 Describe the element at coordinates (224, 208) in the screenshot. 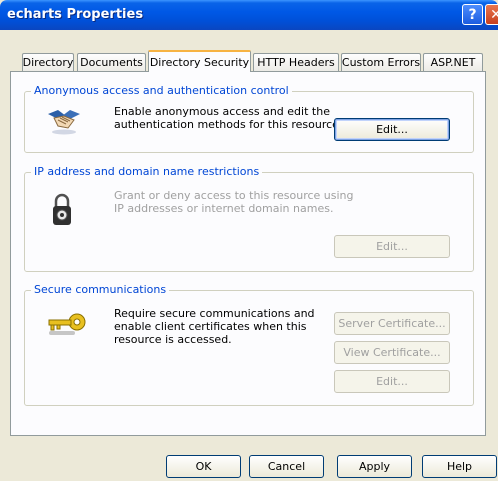

I see `ip-desc-line2: IP addresses or internet domain names.` at that location.